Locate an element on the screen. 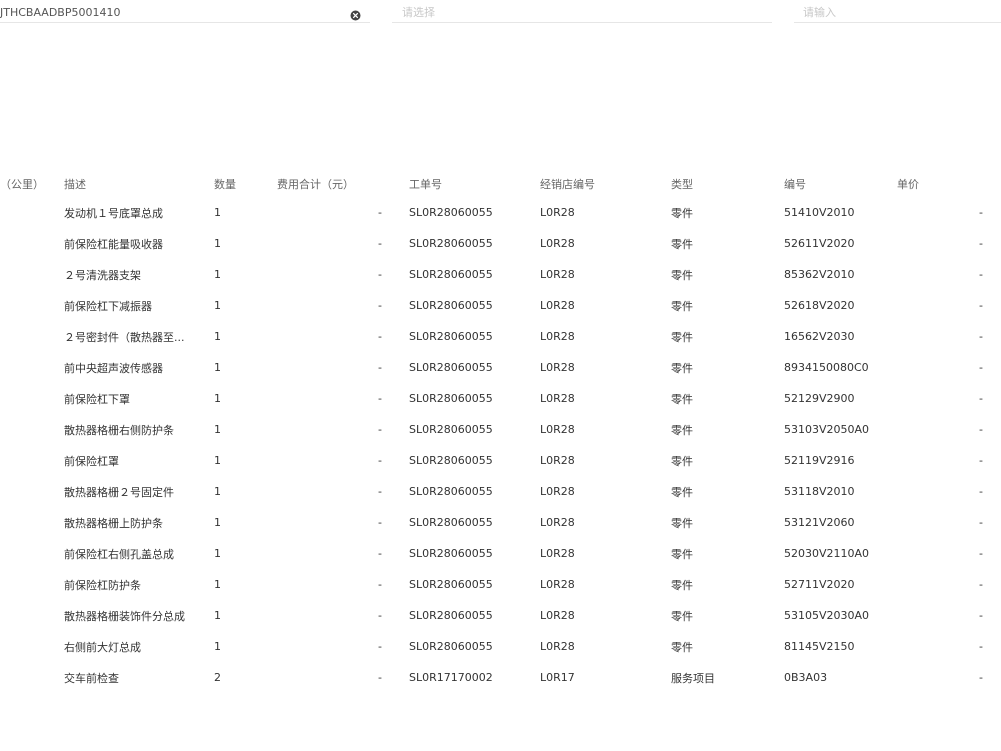 This screenshot has width=1001, height=751. table-row: 前保险杠防护条 1 - SL0R28060055 L0R28 零件 52711V2020 - is located at coordinates (500, 584).